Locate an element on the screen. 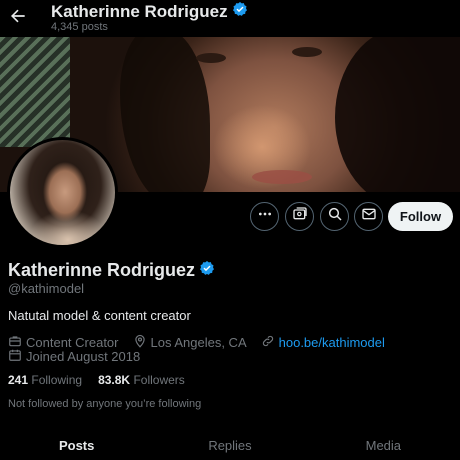 The height and width of the screenshot is (460, 460). link-icon is located at coordinates (268, 342).